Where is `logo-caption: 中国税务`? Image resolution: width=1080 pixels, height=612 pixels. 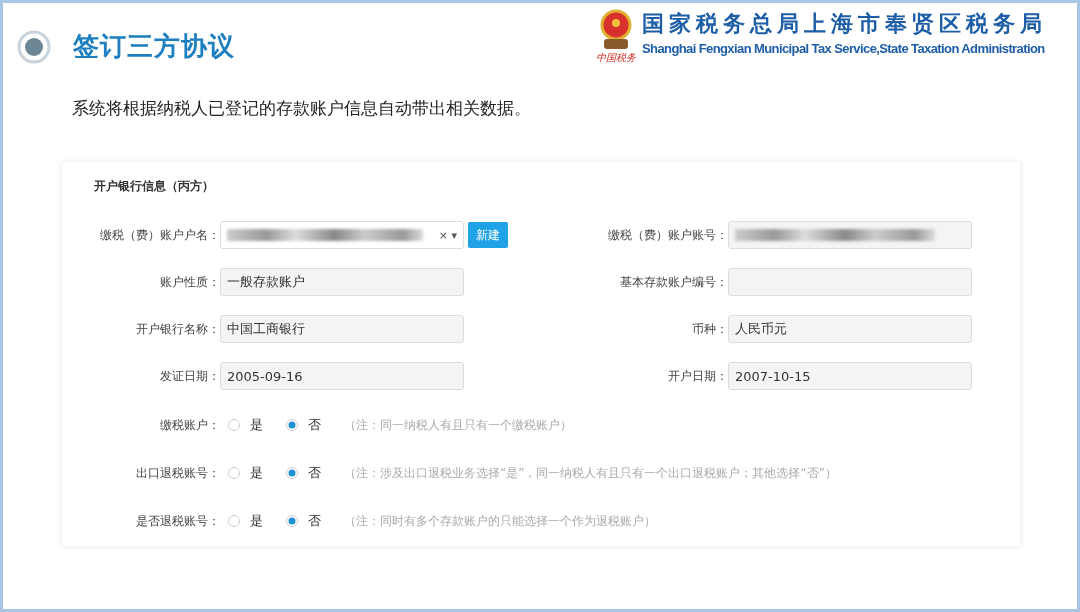
logo-caption: 中国税务 is located at coordinates (616, 58).